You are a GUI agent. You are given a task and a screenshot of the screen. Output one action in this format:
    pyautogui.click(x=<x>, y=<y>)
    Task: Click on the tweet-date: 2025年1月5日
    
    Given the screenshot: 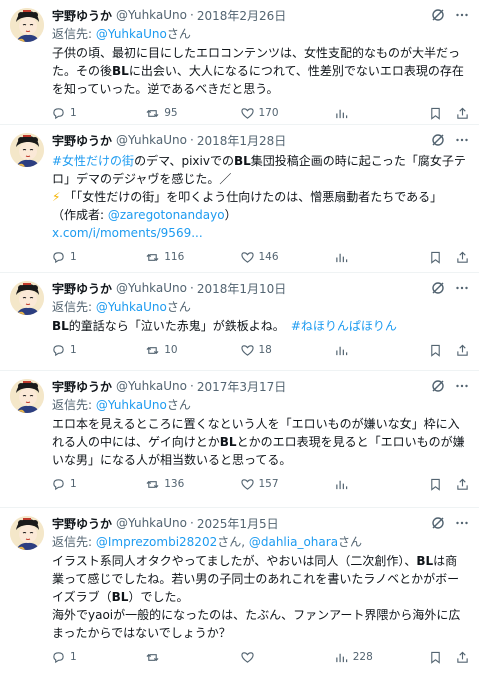 What is the action you would take?
    pyautogui.click(x=238, y=523)
    